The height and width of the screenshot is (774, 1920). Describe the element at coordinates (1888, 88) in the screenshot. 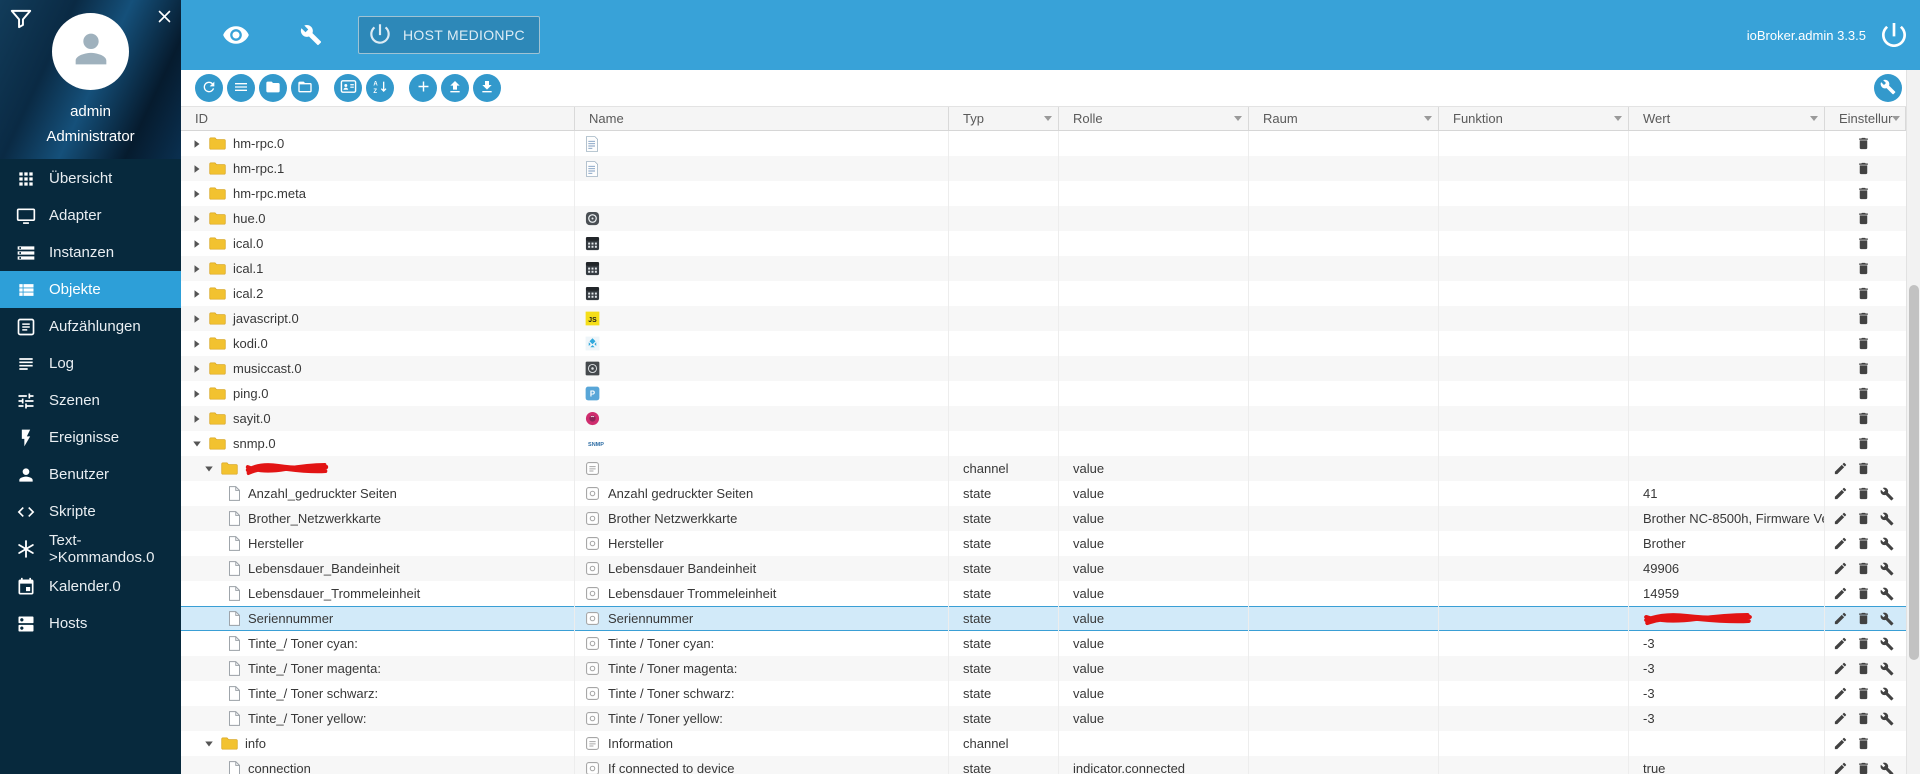

I see `settings-wrench-button` at that location.